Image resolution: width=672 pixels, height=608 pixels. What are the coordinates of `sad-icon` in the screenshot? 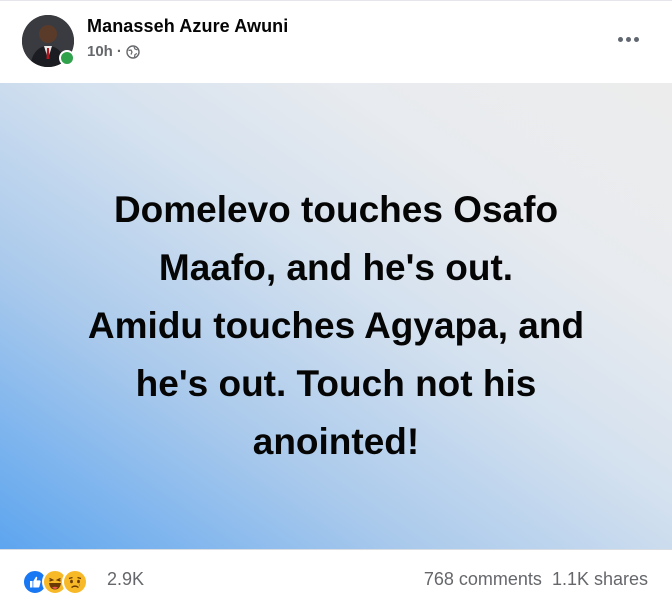 It's located at (75, 582).